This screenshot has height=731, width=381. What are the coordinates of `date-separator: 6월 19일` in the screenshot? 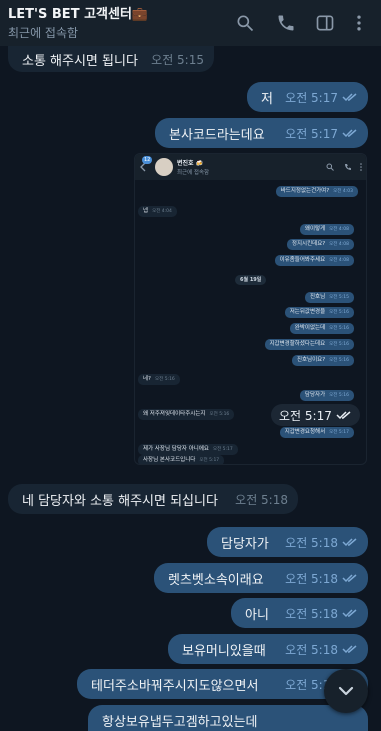 It's located at (251, 280).